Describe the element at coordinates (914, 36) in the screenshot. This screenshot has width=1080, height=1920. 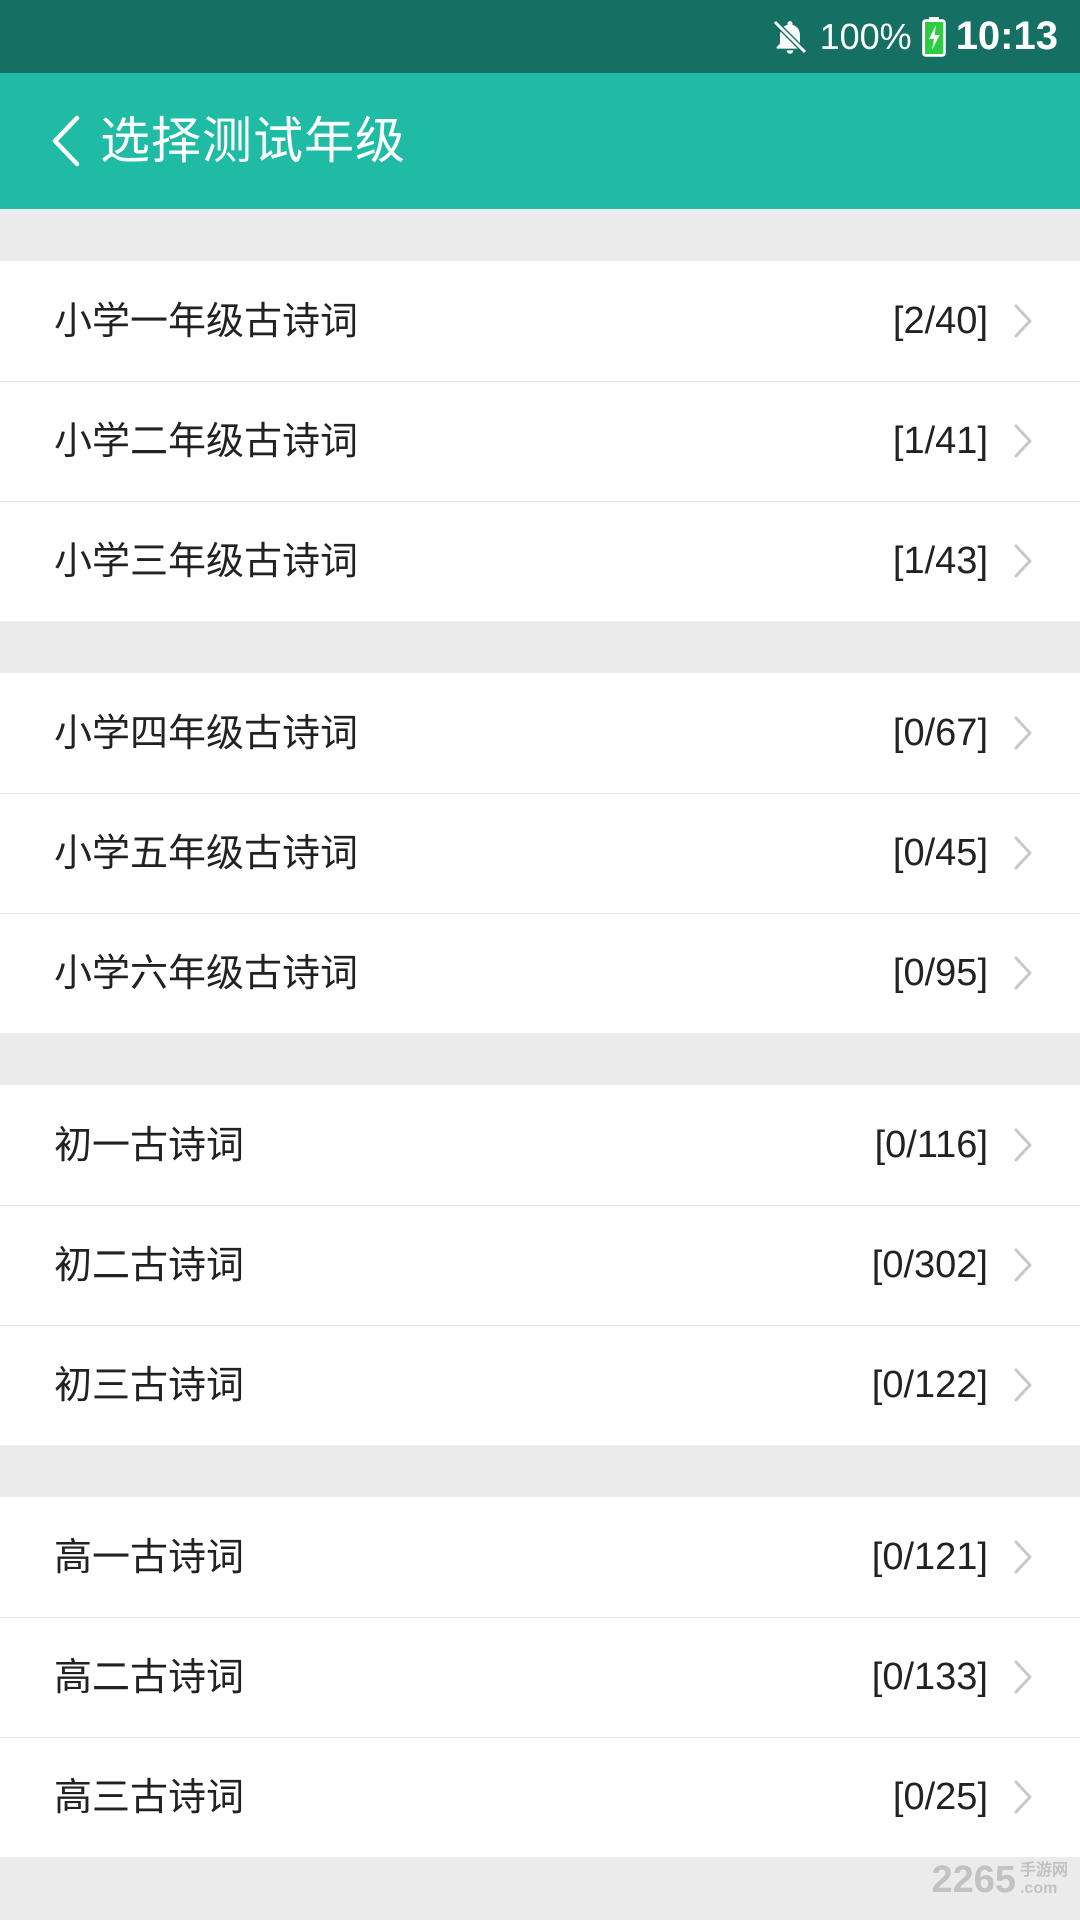
I see `status-indicators: 100% 10:13` at that location.